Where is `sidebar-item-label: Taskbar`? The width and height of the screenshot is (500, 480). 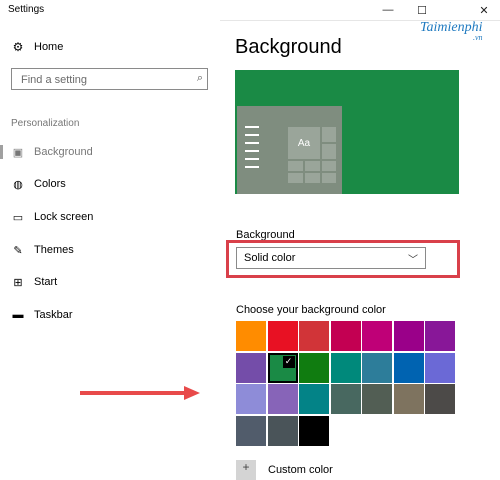
sidebar-item-label: Taskbar is located at coordinates (53, 315).